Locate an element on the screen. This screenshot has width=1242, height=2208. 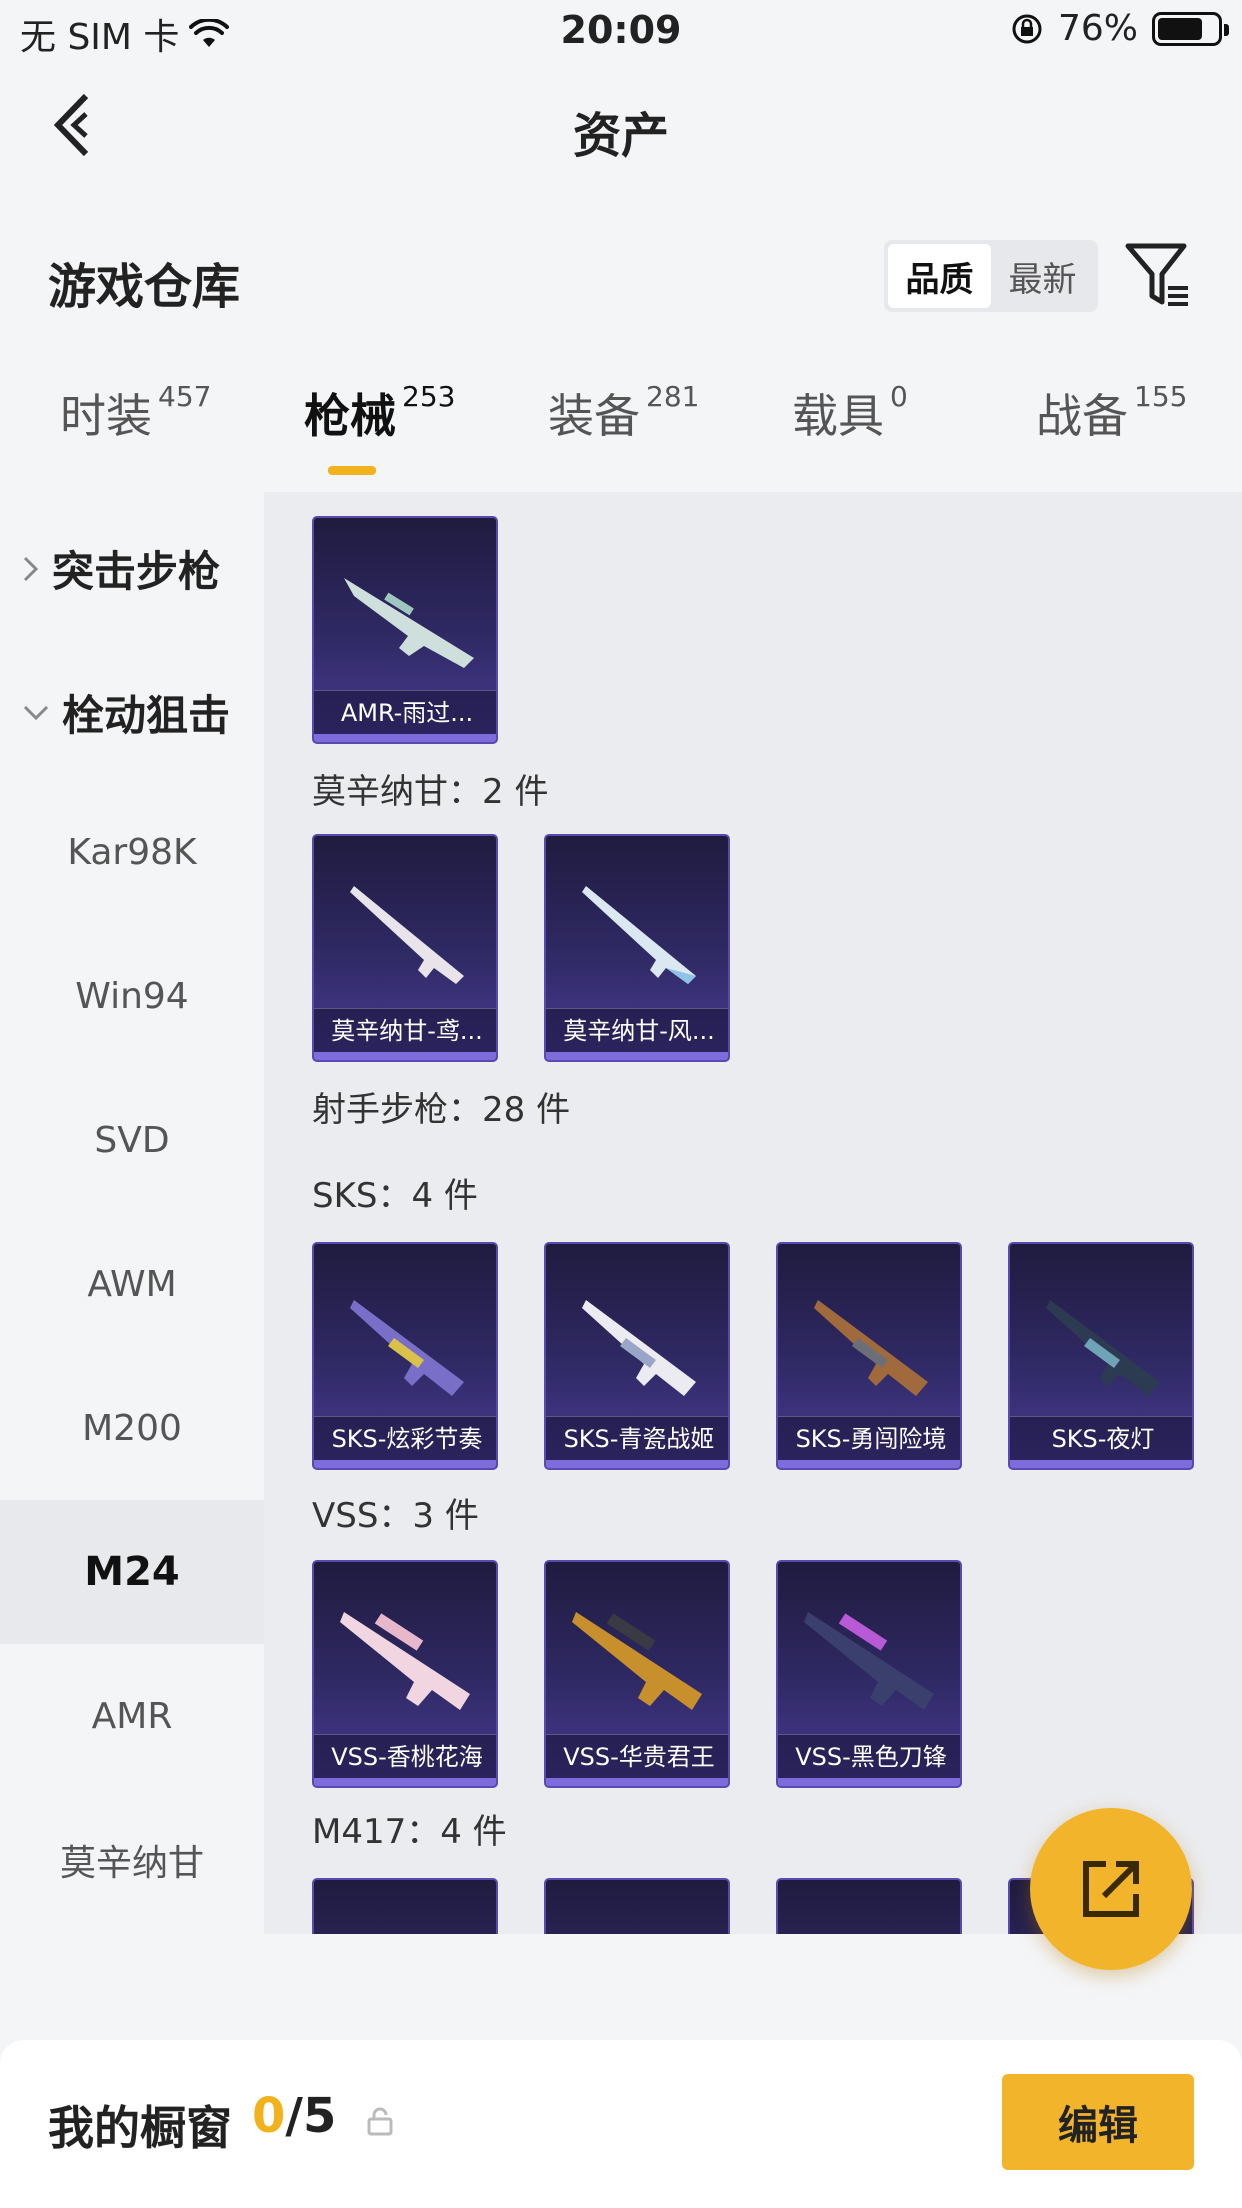
page-title: 资产 is located at coordinates (620, 136).